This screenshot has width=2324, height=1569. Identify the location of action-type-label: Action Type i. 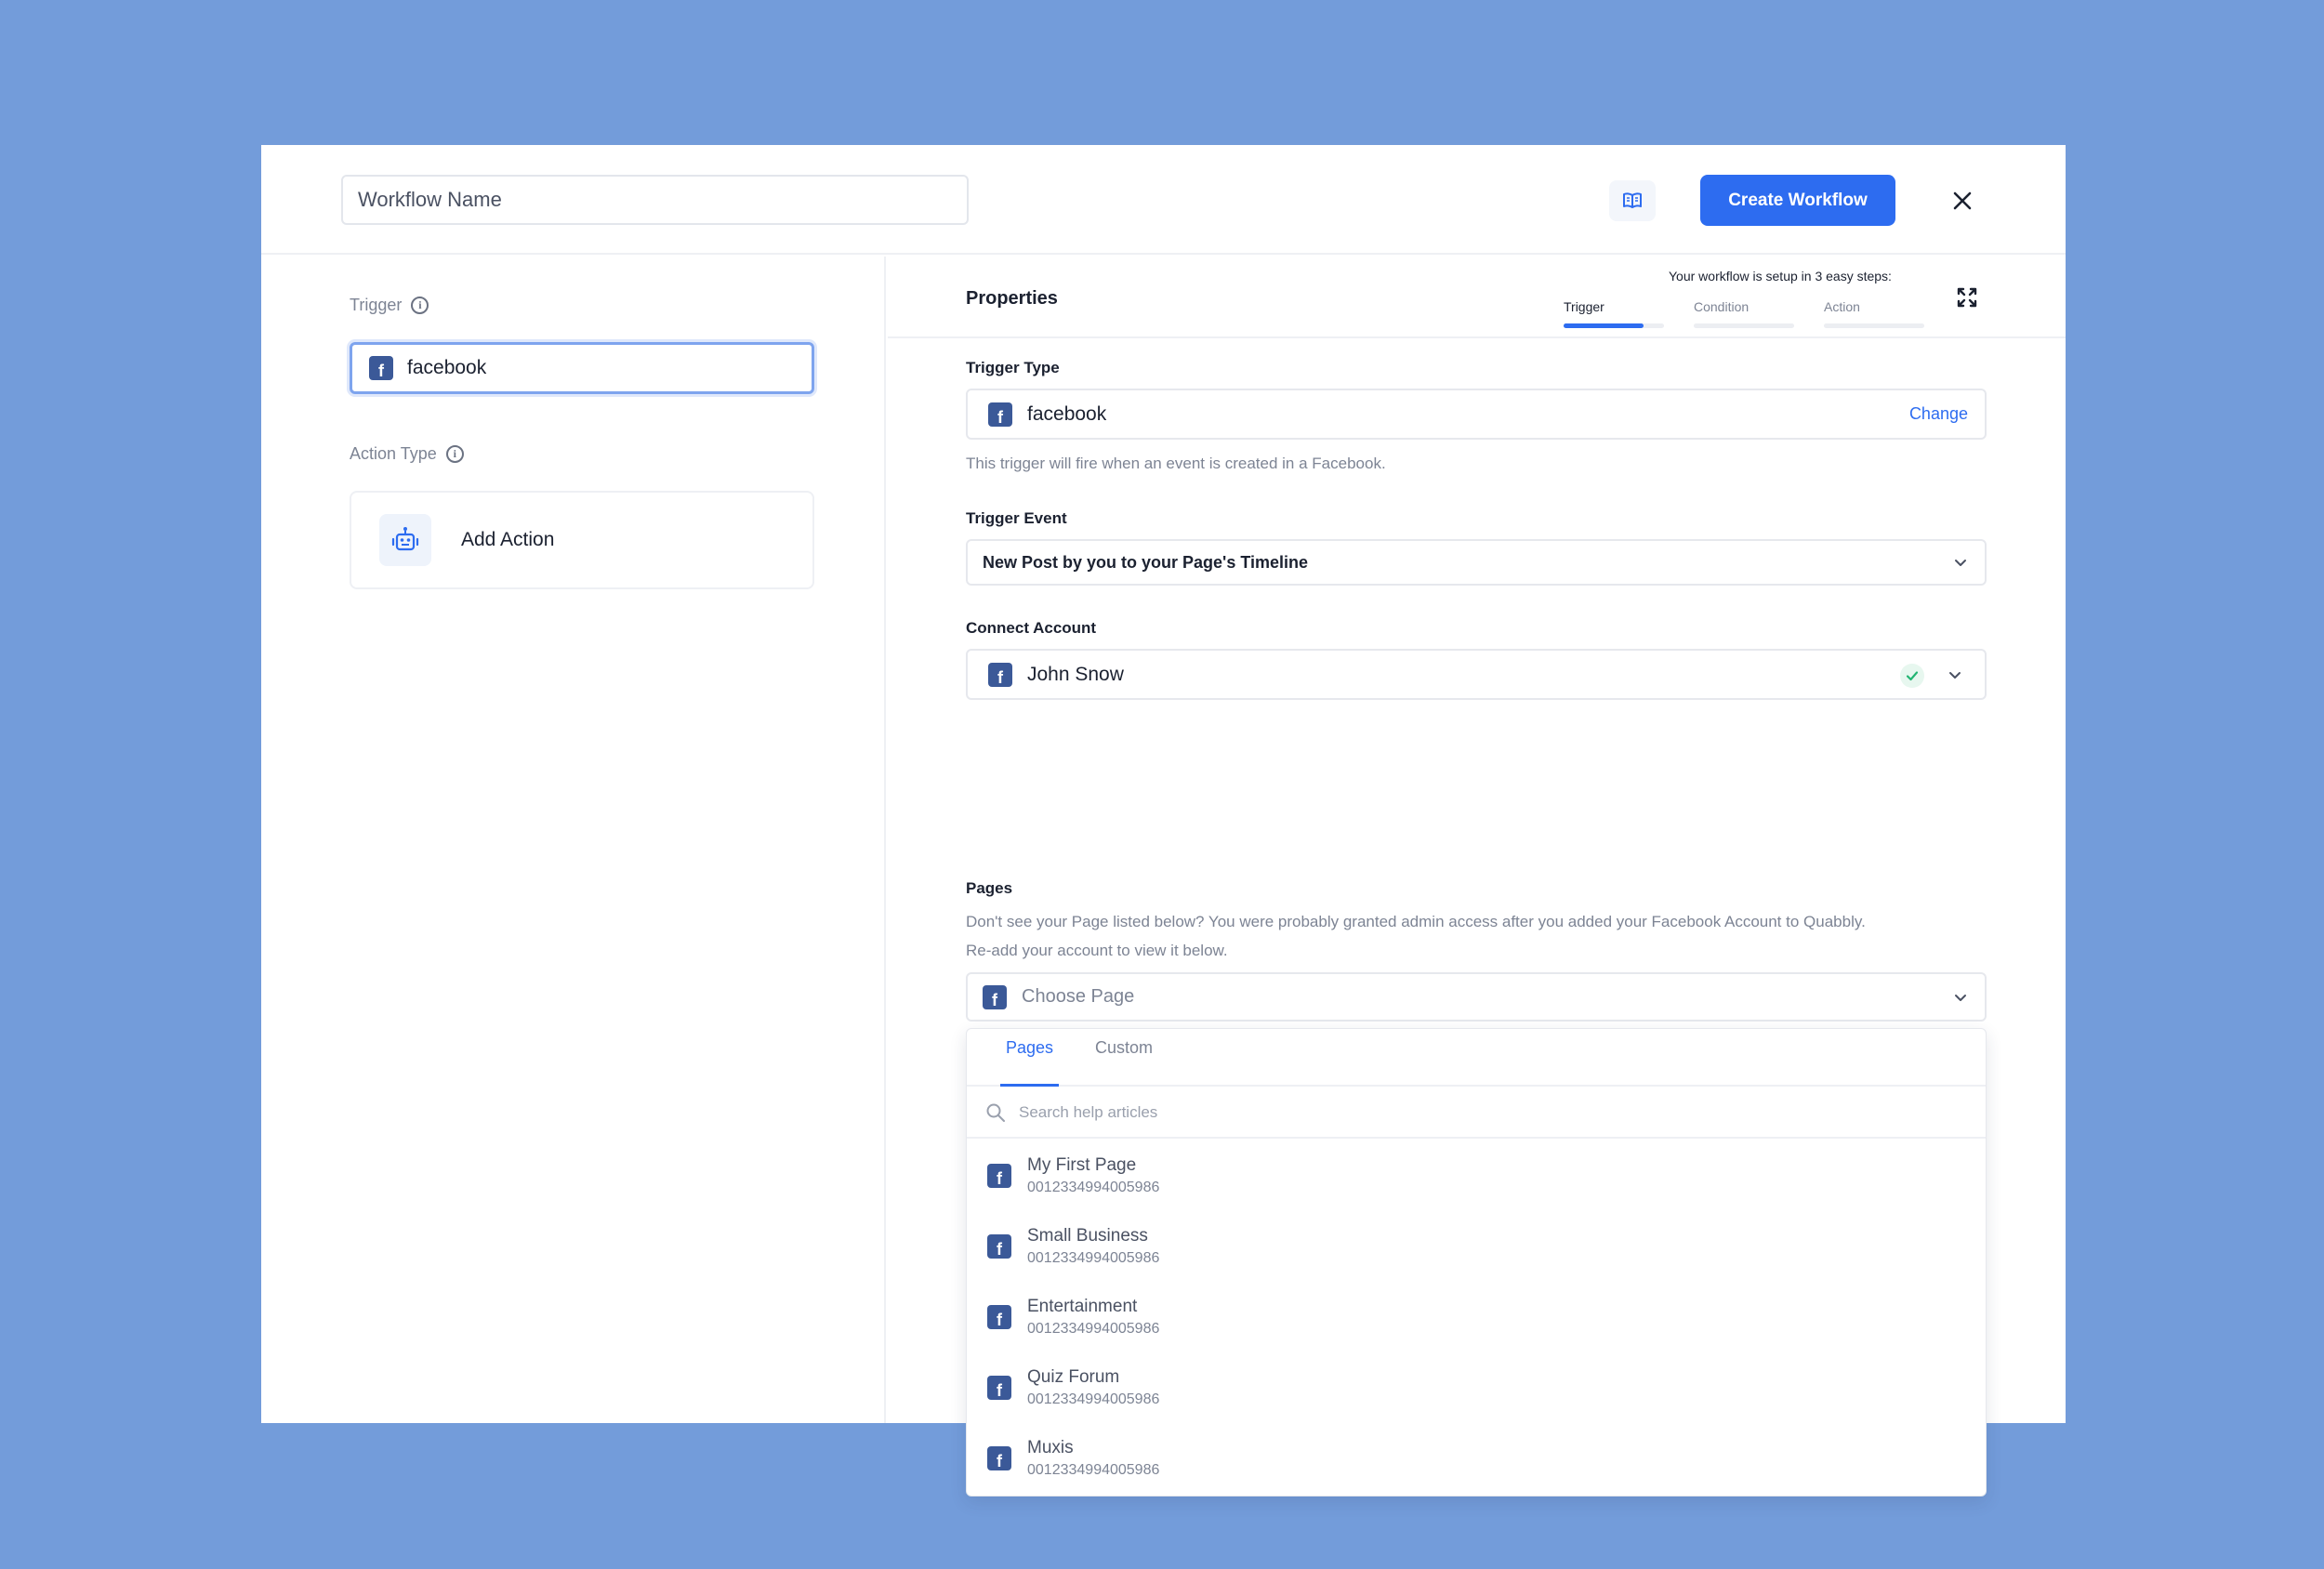
(407, 454).